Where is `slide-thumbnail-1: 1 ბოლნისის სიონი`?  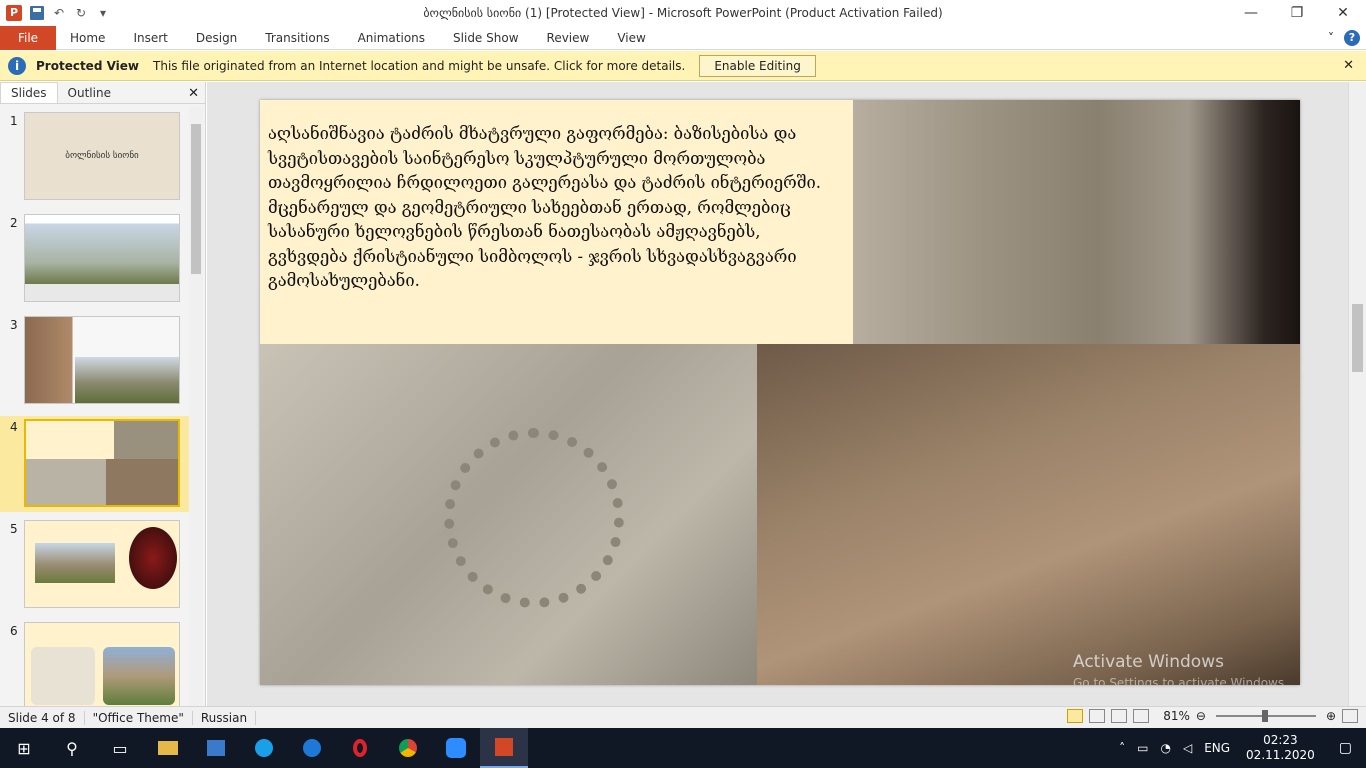
slide-thumbnail-1: 1 ბოლნისის სიონი is located at coordinates (95, 157).